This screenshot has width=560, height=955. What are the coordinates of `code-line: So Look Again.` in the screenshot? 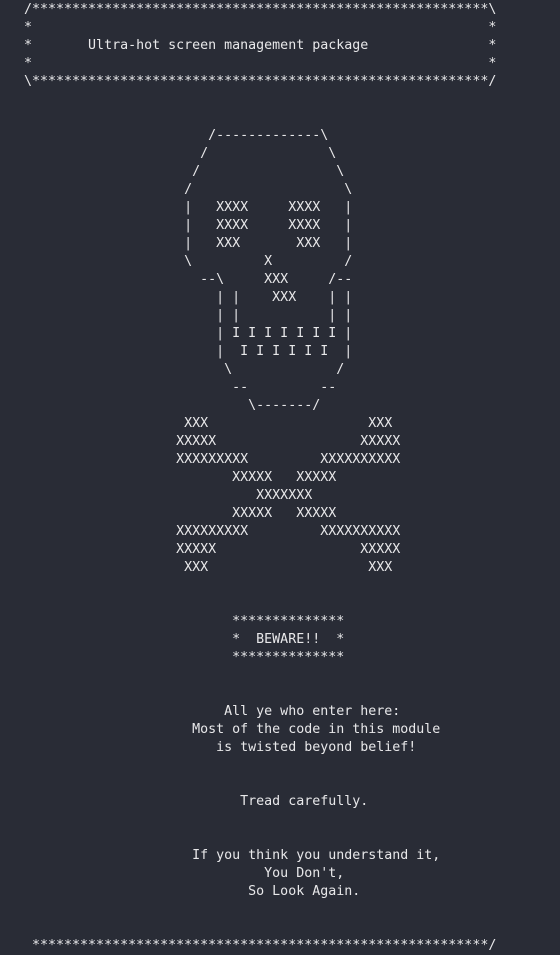 It's located at (184, 891).